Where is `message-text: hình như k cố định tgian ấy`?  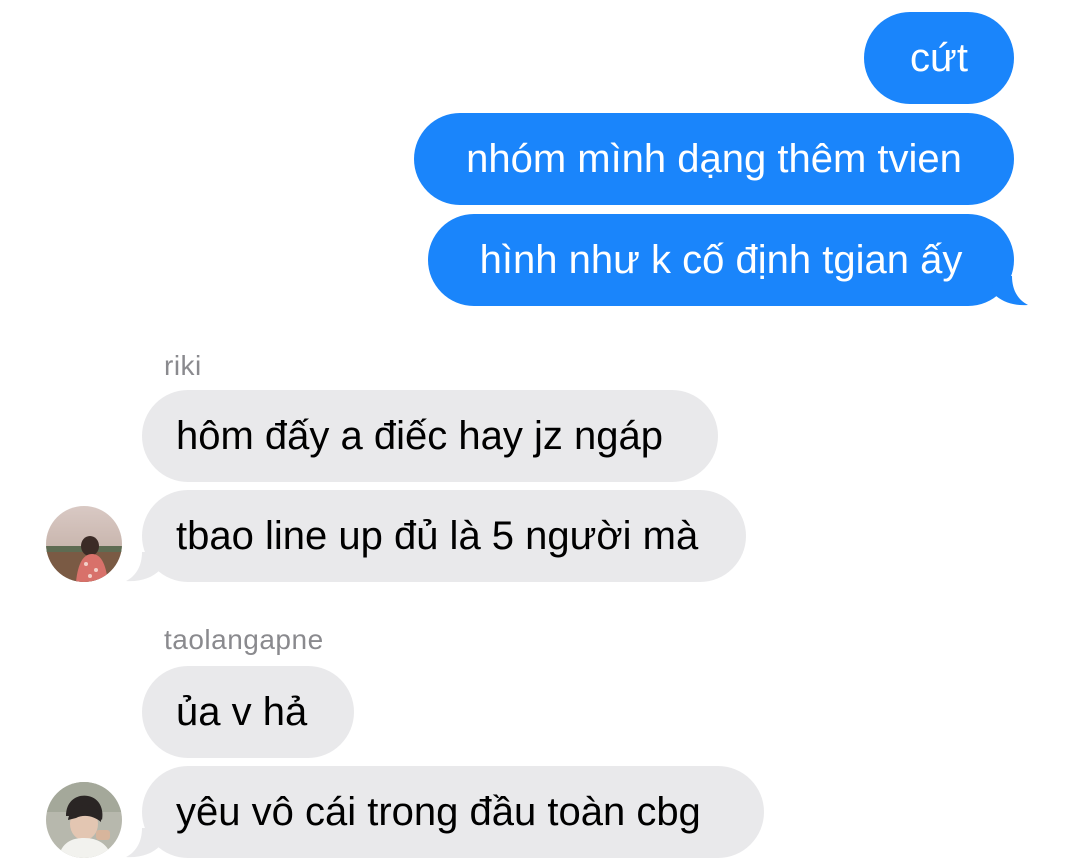 message-text: hình như k cố định tgian ấy is located at coordinates (721, 260).